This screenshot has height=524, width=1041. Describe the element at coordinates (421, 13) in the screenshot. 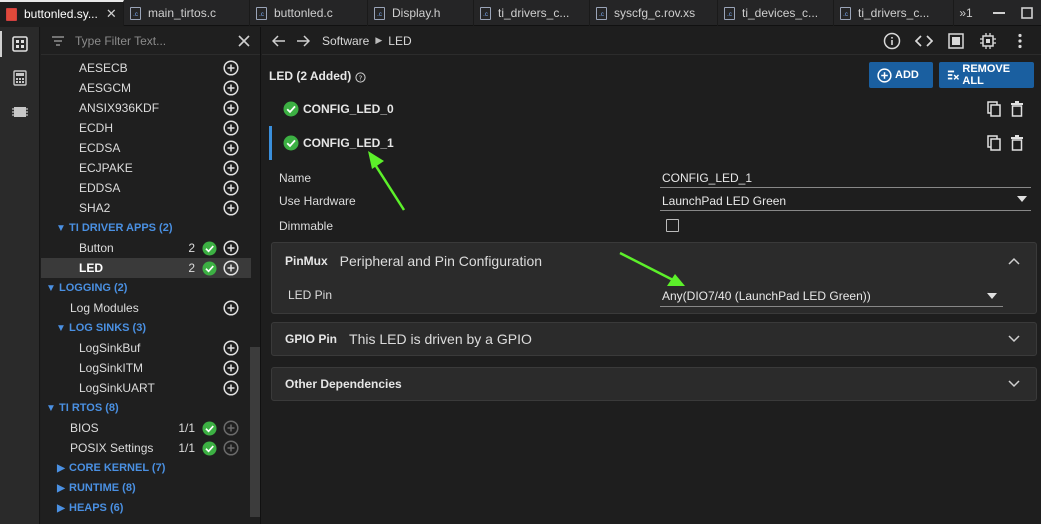

I see `editor-tab: .c Display.h` at that location.